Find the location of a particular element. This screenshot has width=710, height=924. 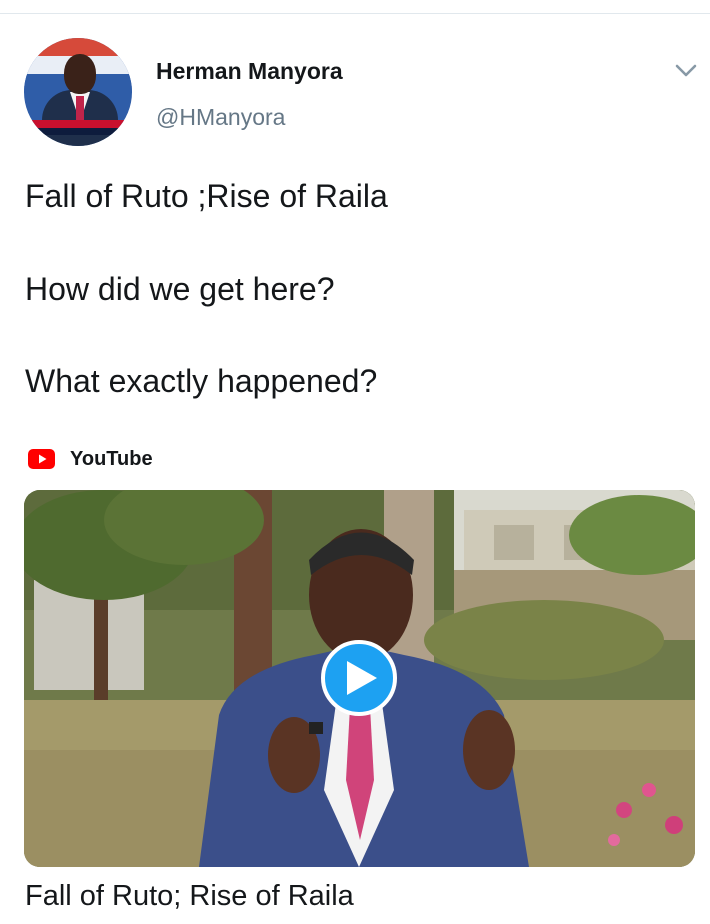

avatar is located at coordinates (78, 92).